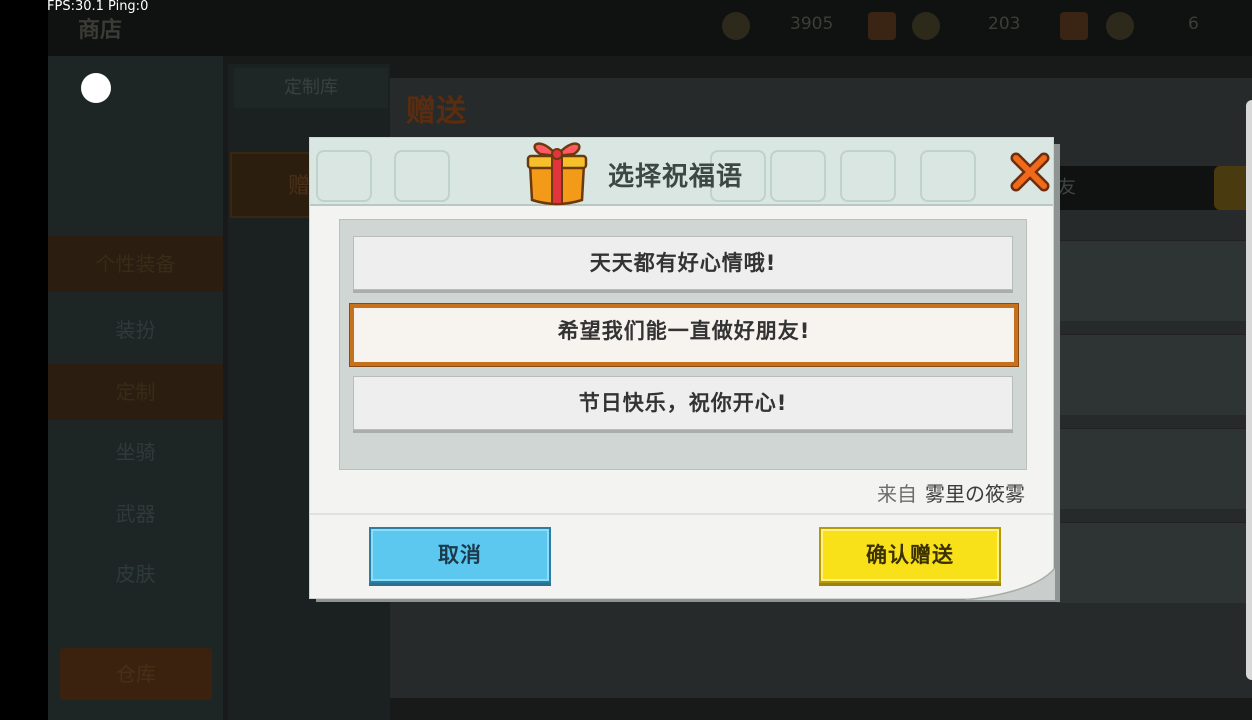  I want to click on sidebar-item-skin: 皮肤, so click(135, 574).